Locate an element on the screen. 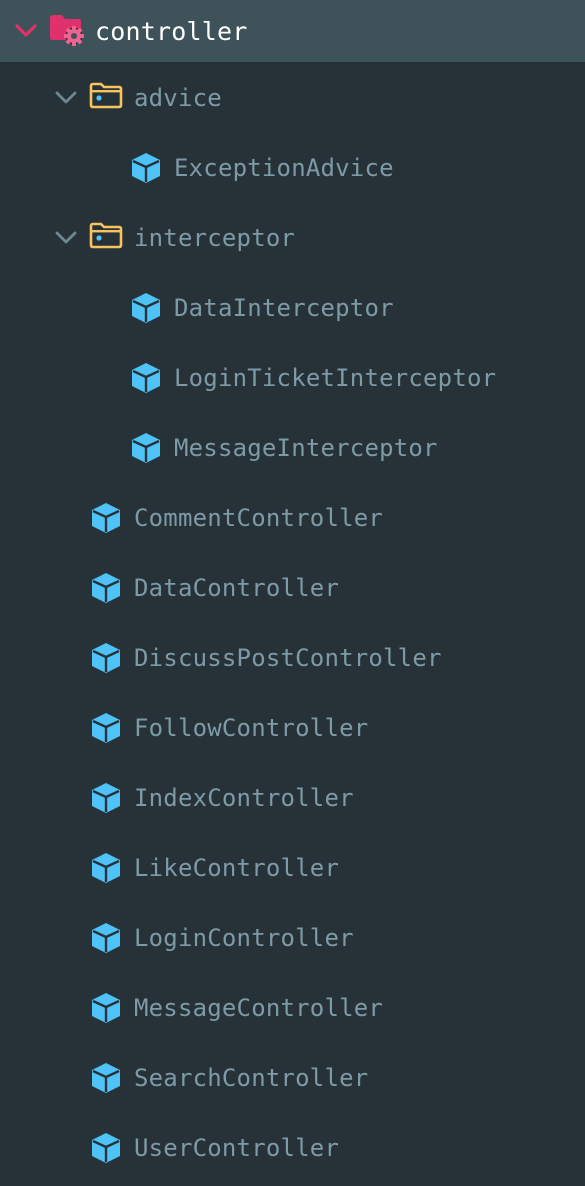 Image resolution: width=585 pixels, height=1186 pixels. tree-node-messageinterceptor: MessageInterceptor is located at coordinates (292, 448).